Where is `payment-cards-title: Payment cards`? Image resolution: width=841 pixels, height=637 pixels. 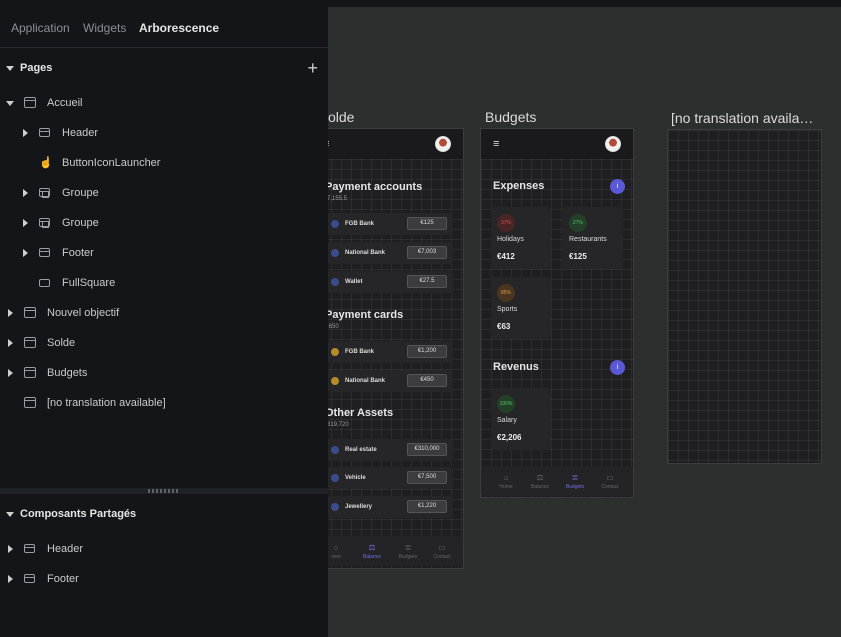 payment-cards-title: Payment cards is located at coordinates (364, 315).